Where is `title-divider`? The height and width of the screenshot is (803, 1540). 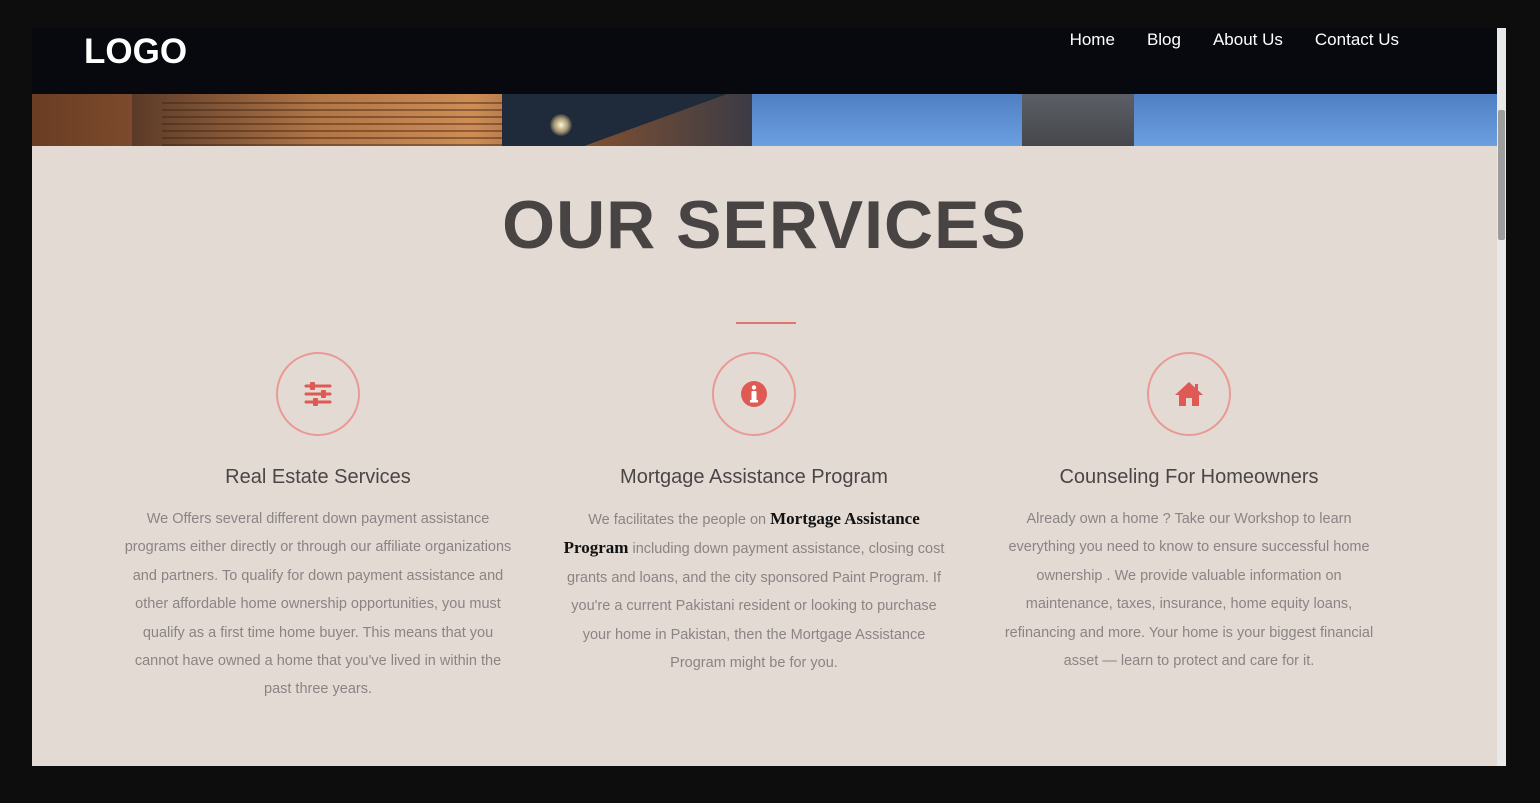
title-divider is located at coordinates (766, 323).